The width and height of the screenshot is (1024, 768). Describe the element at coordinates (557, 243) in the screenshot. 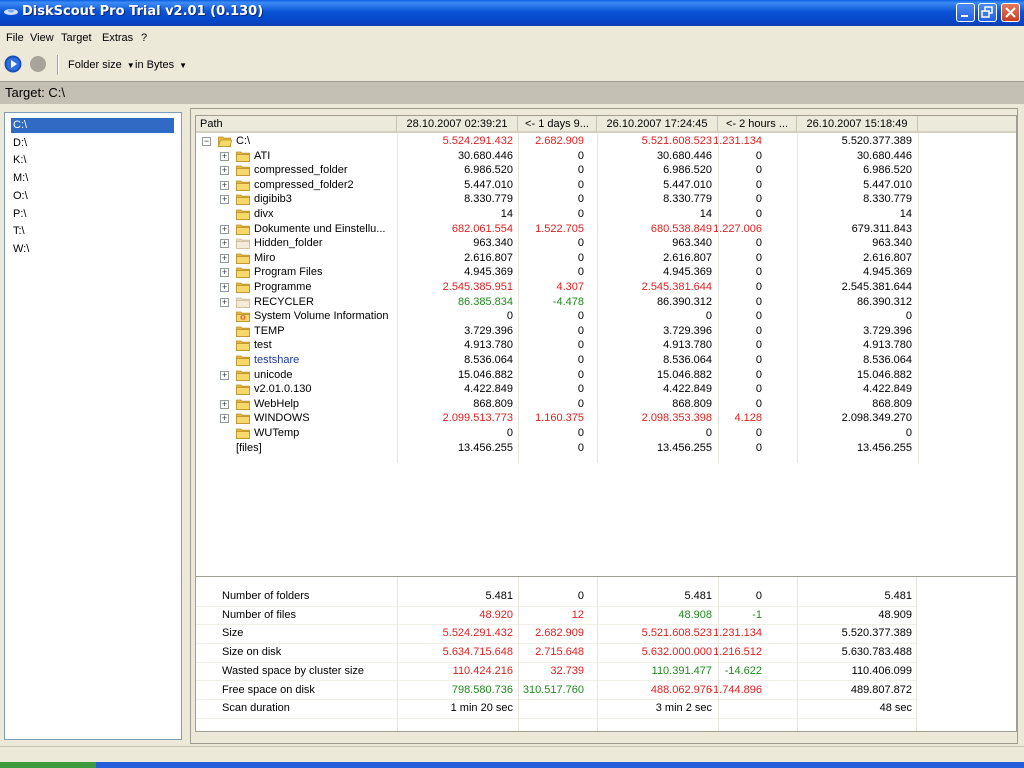

I see `tree-row: + Hidden_folder 963.340 0 963.340 0 963.340` at that location.